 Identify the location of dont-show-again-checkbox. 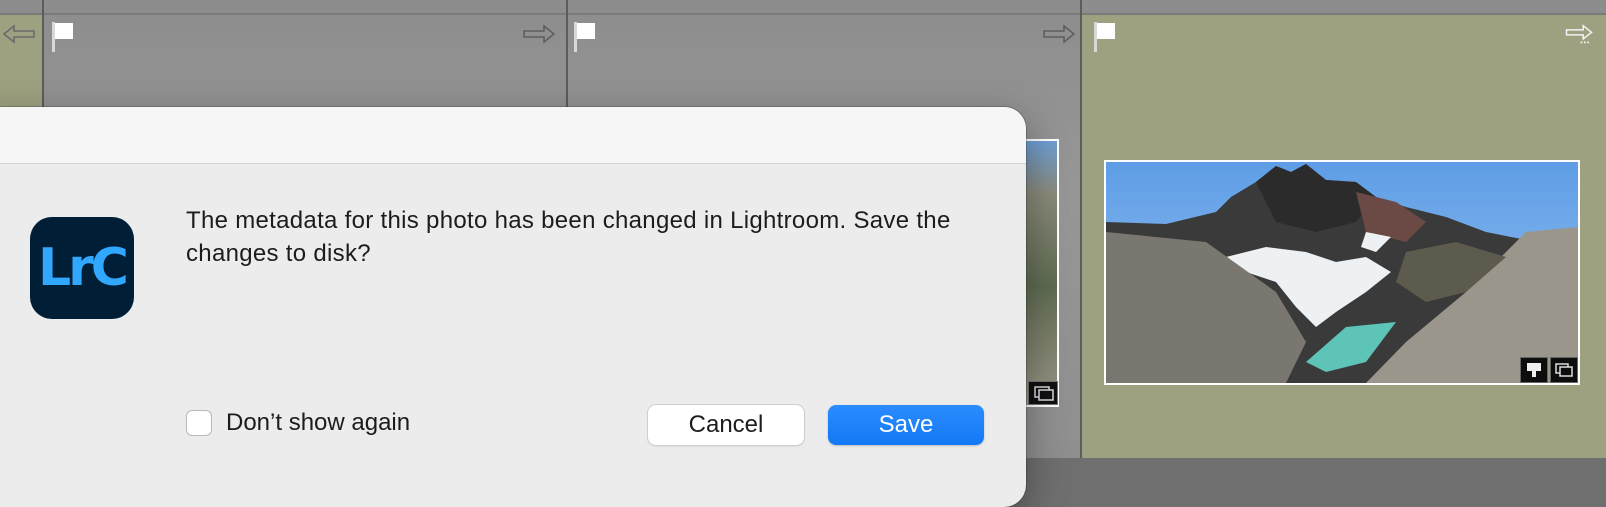
(199, 423).